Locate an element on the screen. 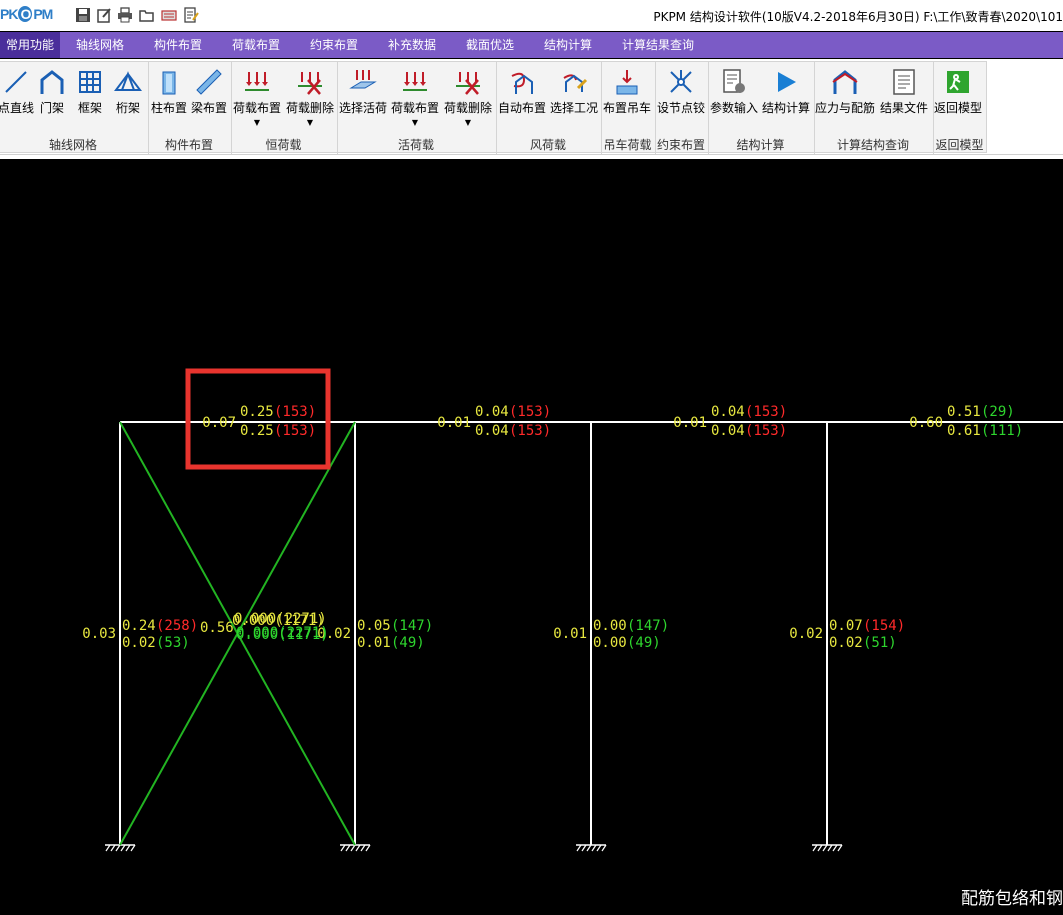  beam-bottom-id: (111) is located at coordinates (1002, 431).